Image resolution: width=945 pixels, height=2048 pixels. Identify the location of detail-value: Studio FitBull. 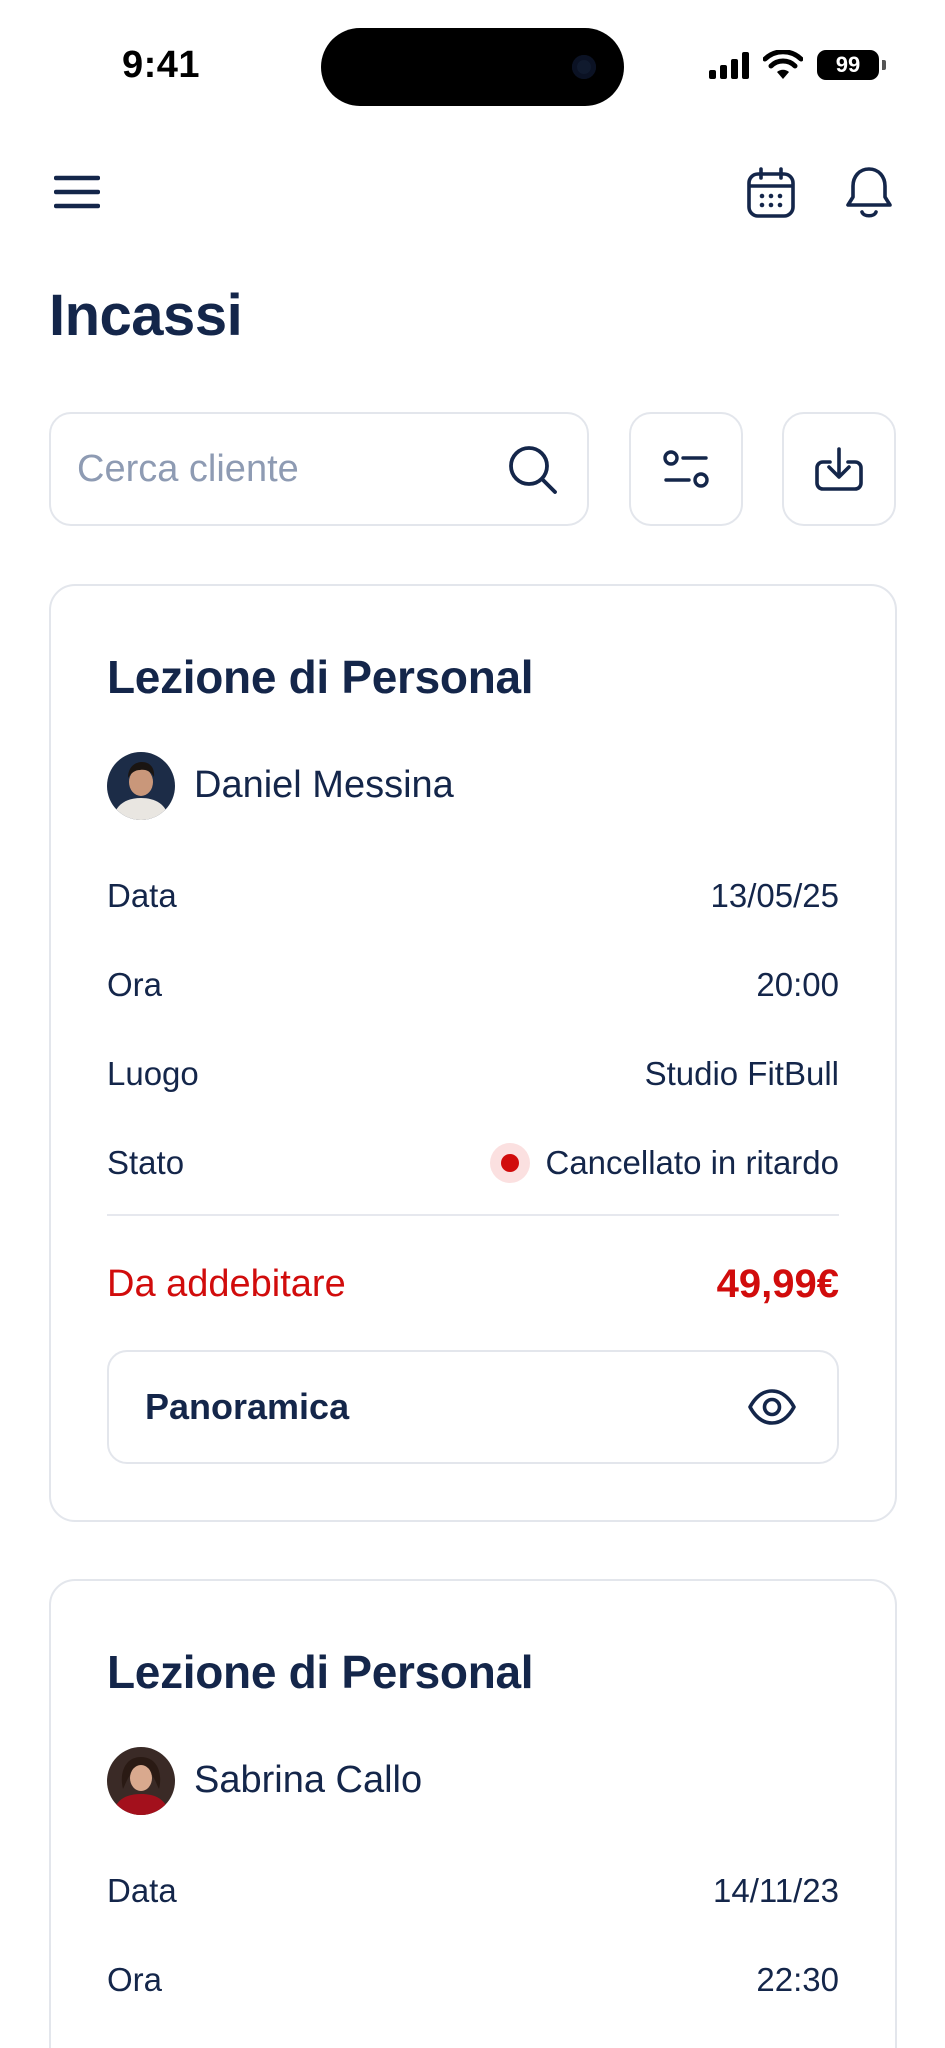
(741, 1073).